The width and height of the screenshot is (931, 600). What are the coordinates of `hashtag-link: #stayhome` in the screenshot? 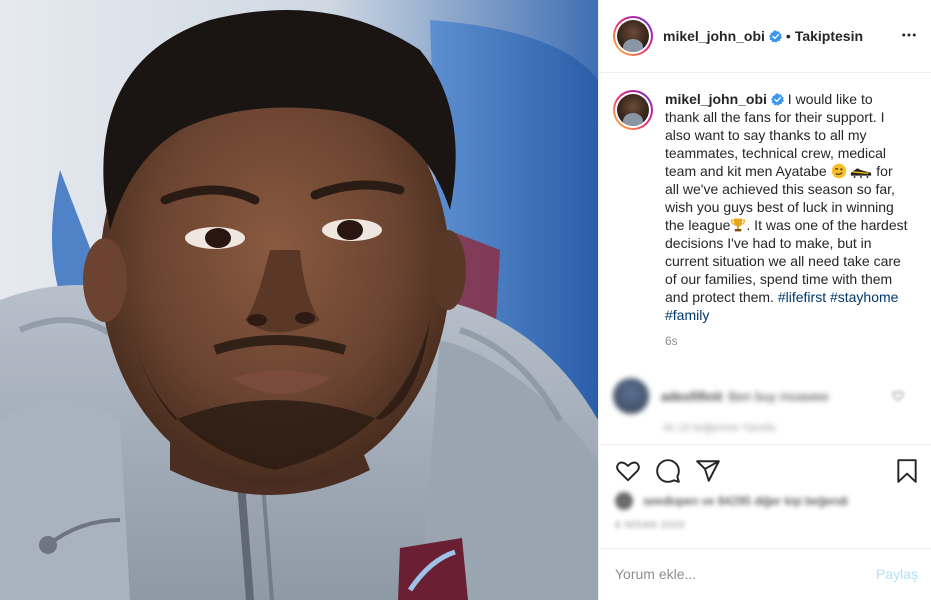 It's located at (864, 297).